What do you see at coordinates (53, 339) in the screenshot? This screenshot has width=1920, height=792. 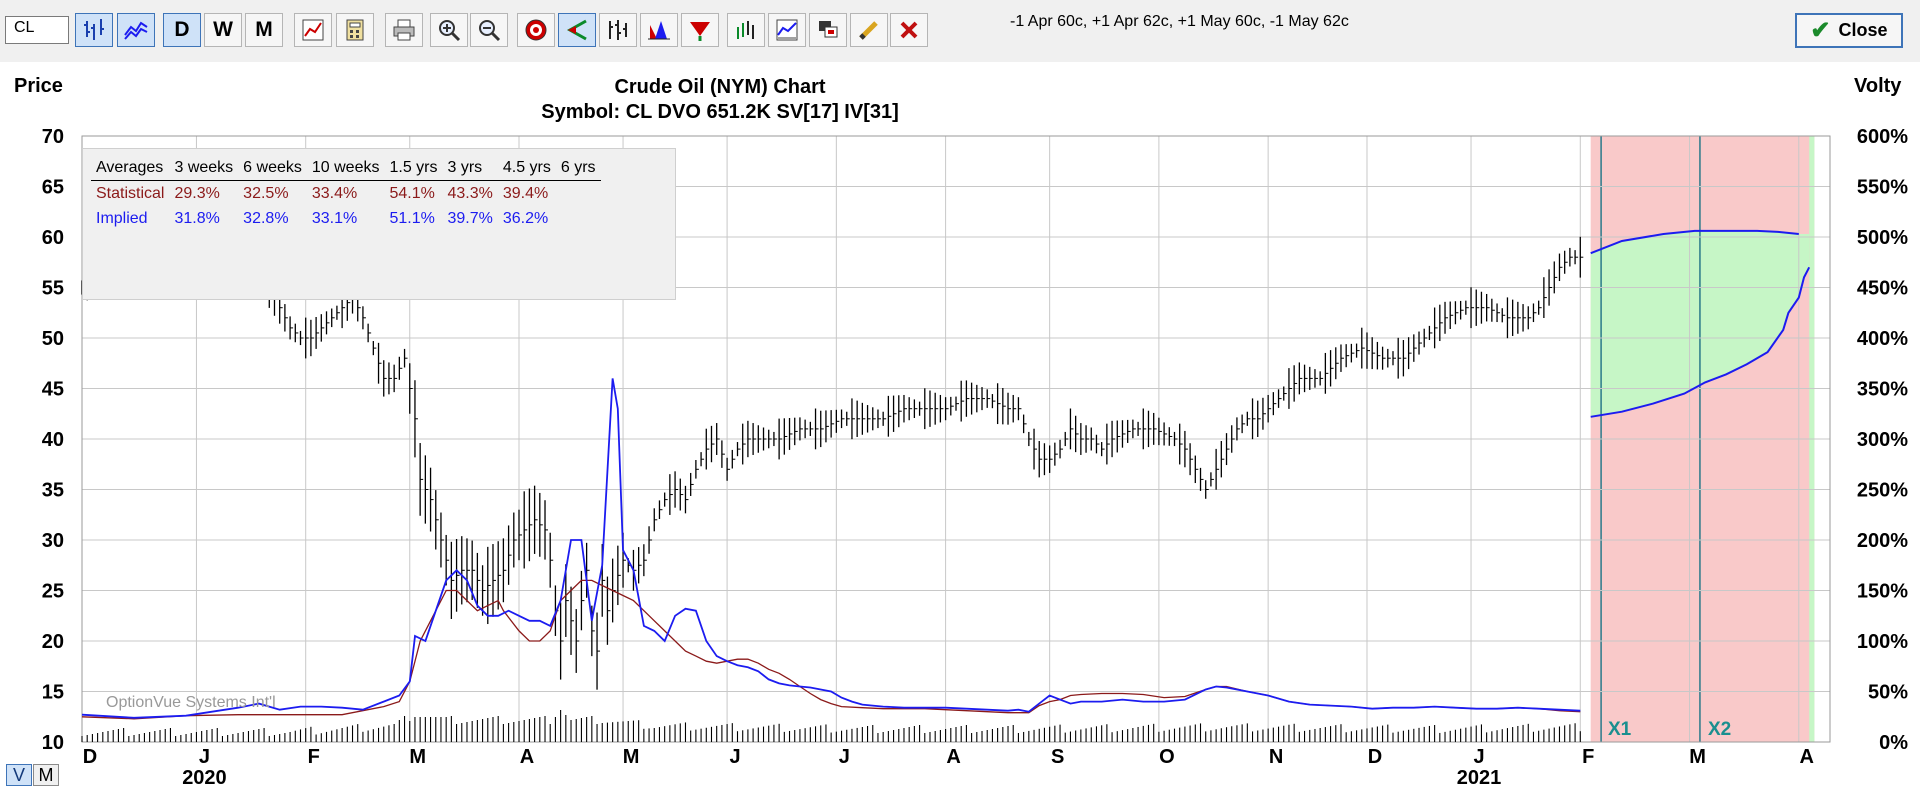 I see `price-tick-label: 50` at bounding box center [53, 339].